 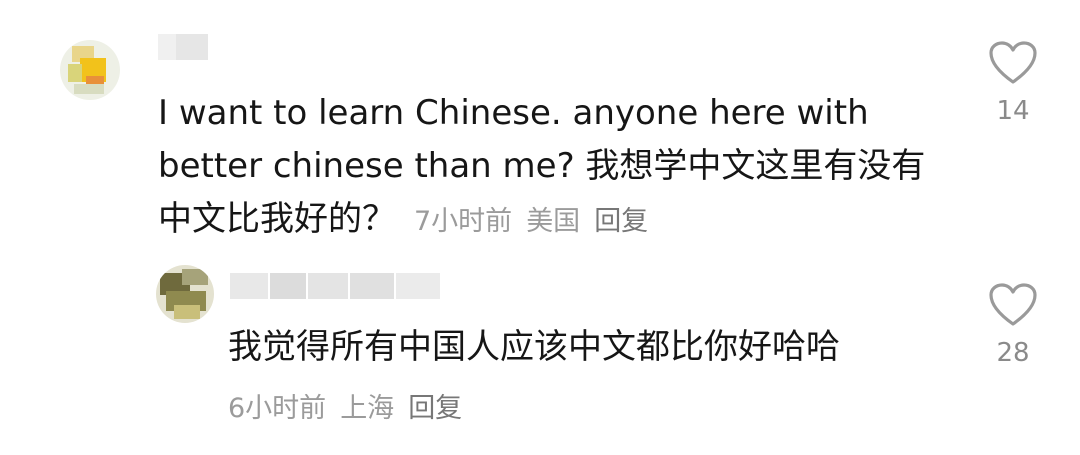 I want to click on like-count: 28, so click(x=1013, y=353).